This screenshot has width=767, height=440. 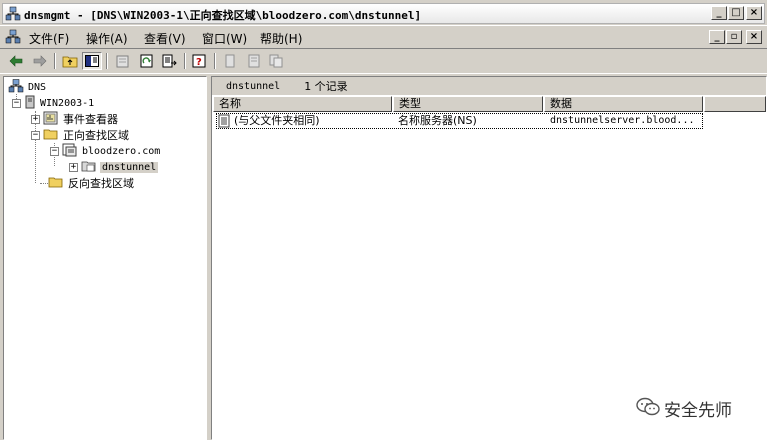 What do you see at coordinates (54, 151) in the screenshot?
I see `collapse-zone-icon: −` at bounding box center [54, 151].